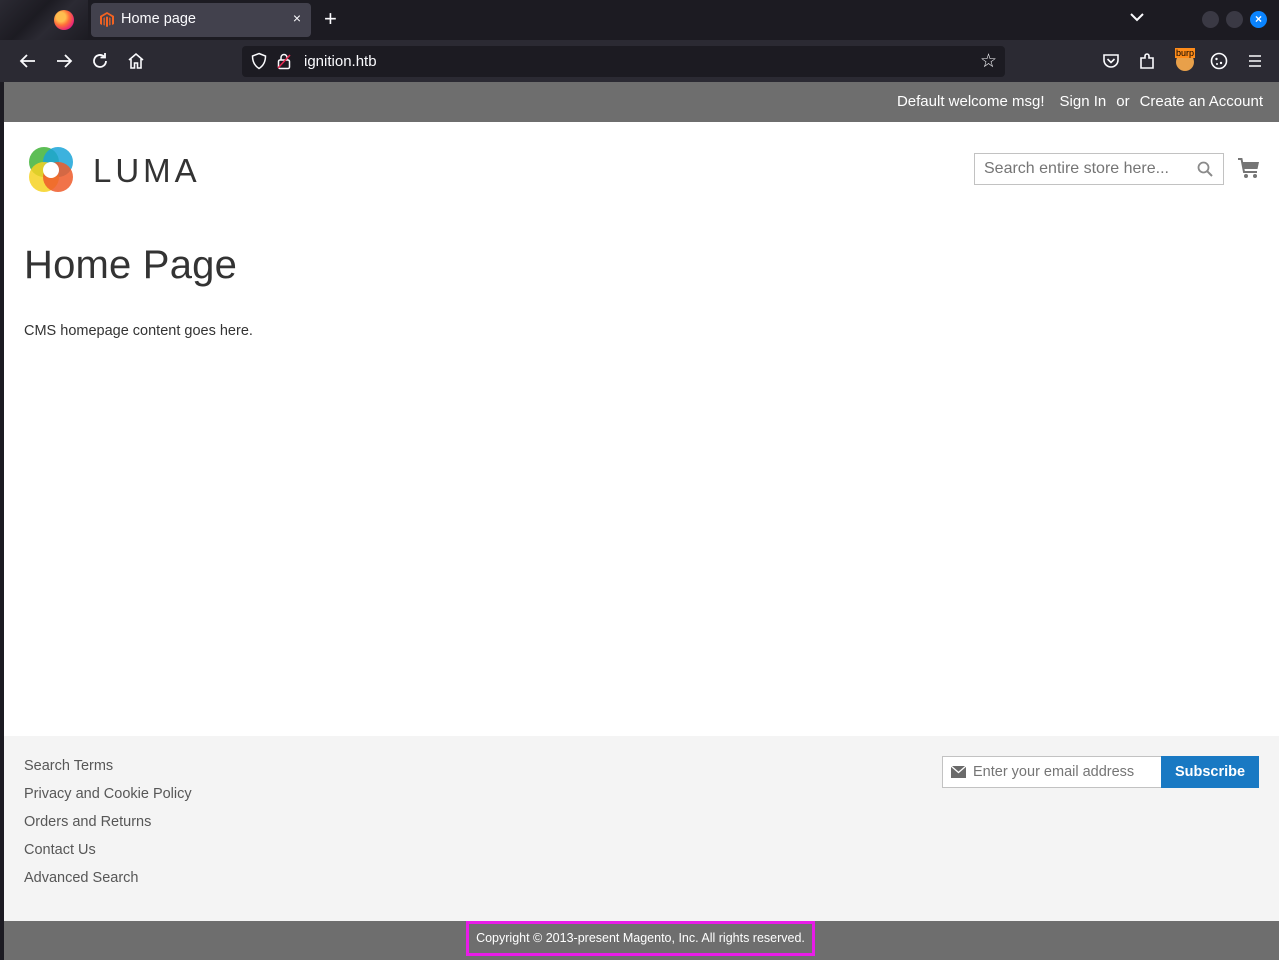  Describe the element at coordinates (641, 172) in the screenshot. I see `store-header: LUMA` at that location.